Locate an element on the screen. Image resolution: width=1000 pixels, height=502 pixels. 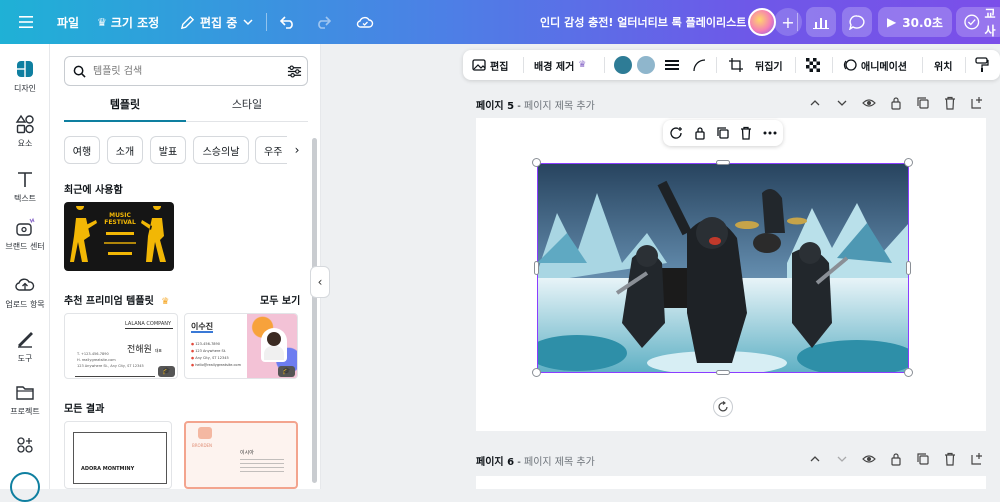
resize-handle-right is located at coordinates (908, 268).